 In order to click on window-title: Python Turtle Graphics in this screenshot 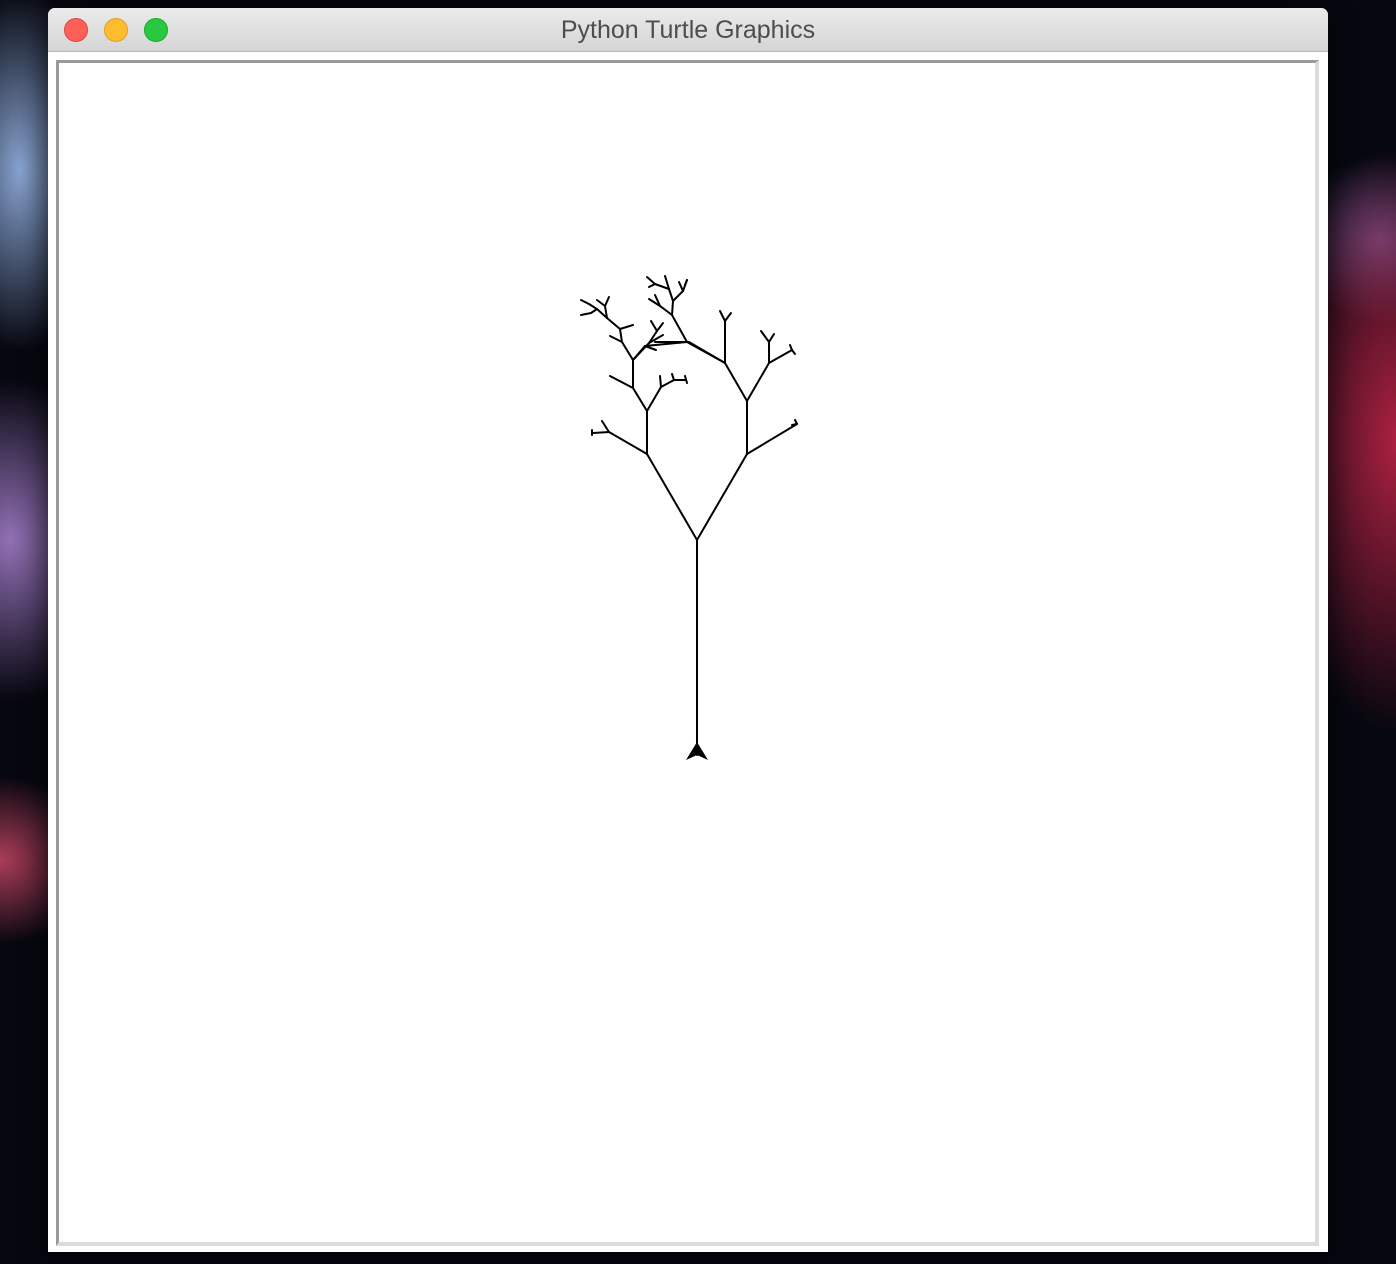, I will do `click(688, 30)`.